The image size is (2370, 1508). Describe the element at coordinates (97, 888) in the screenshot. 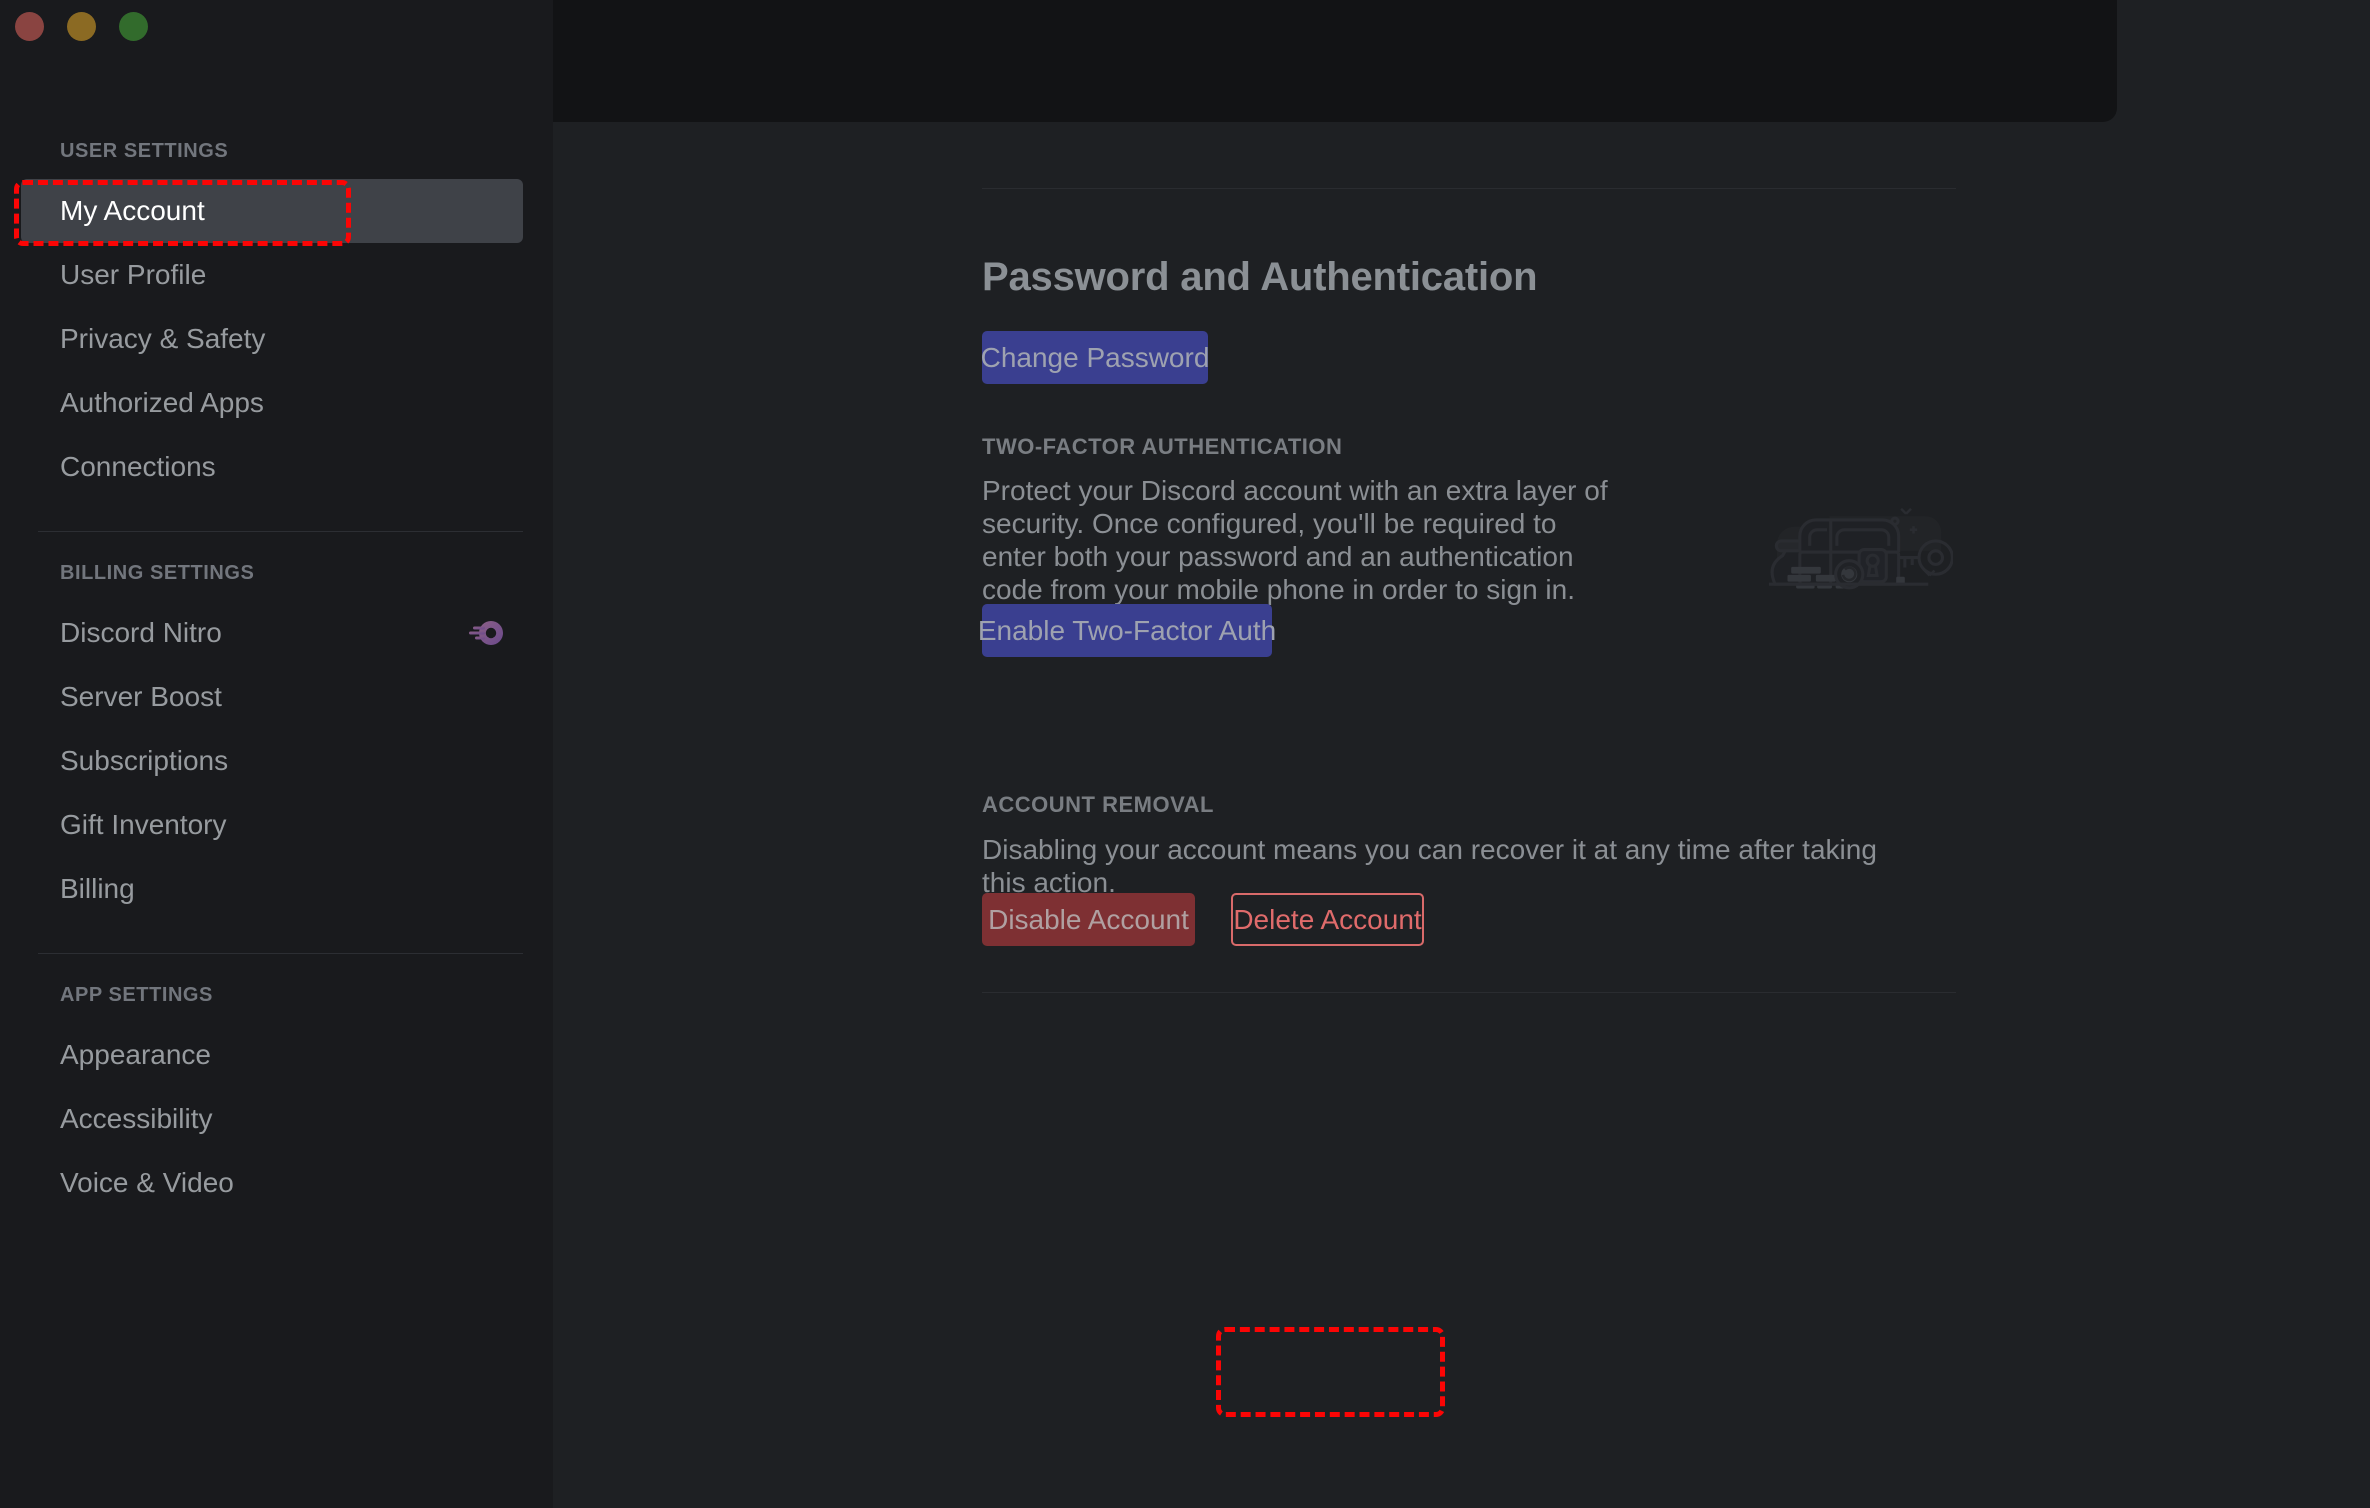

I see `sidebar-item-label: Billing` at that location.